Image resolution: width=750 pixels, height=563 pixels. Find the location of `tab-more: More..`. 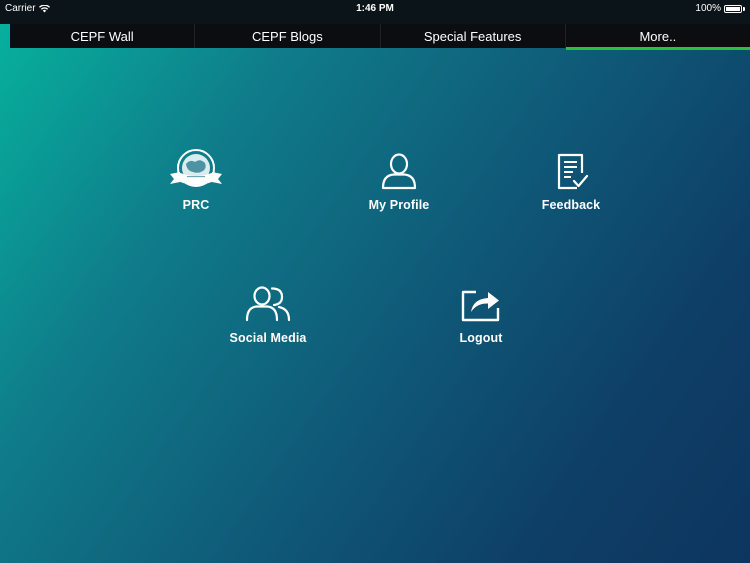

tab-more: More.. is located at coordinates (657, 37).